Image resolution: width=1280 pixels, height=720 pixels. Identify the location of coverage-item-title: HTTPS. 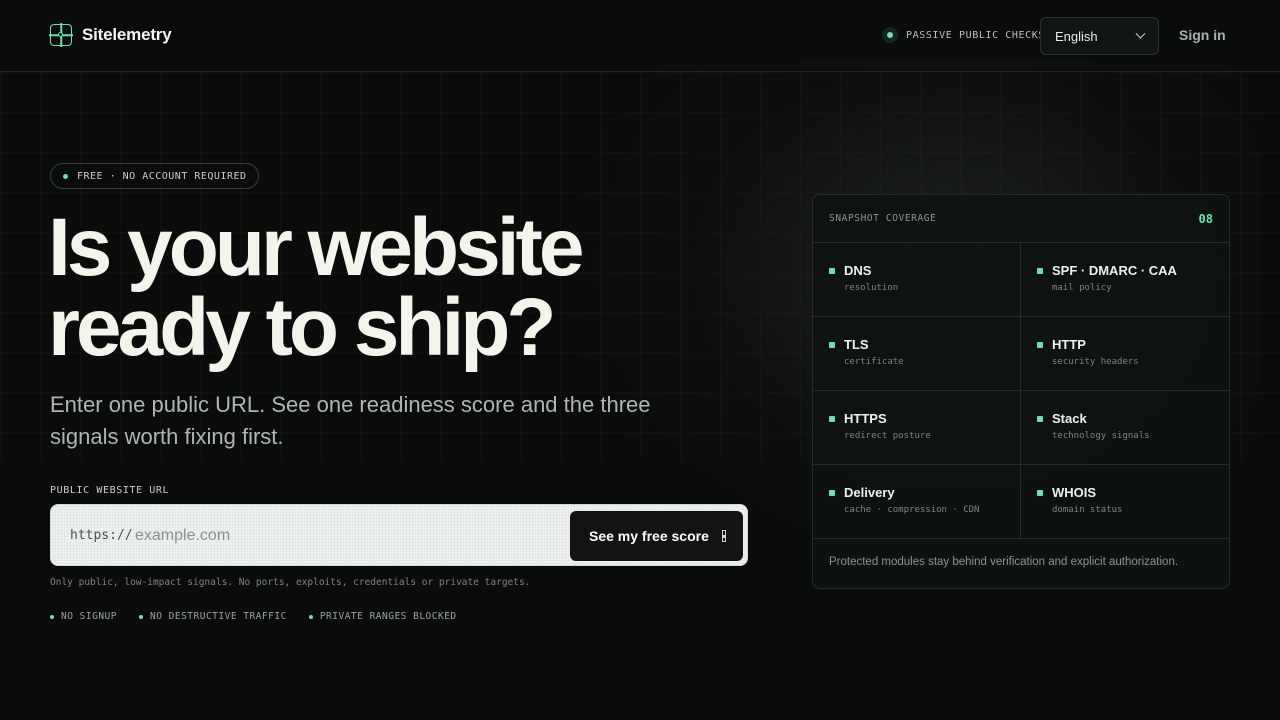
(865, 418).